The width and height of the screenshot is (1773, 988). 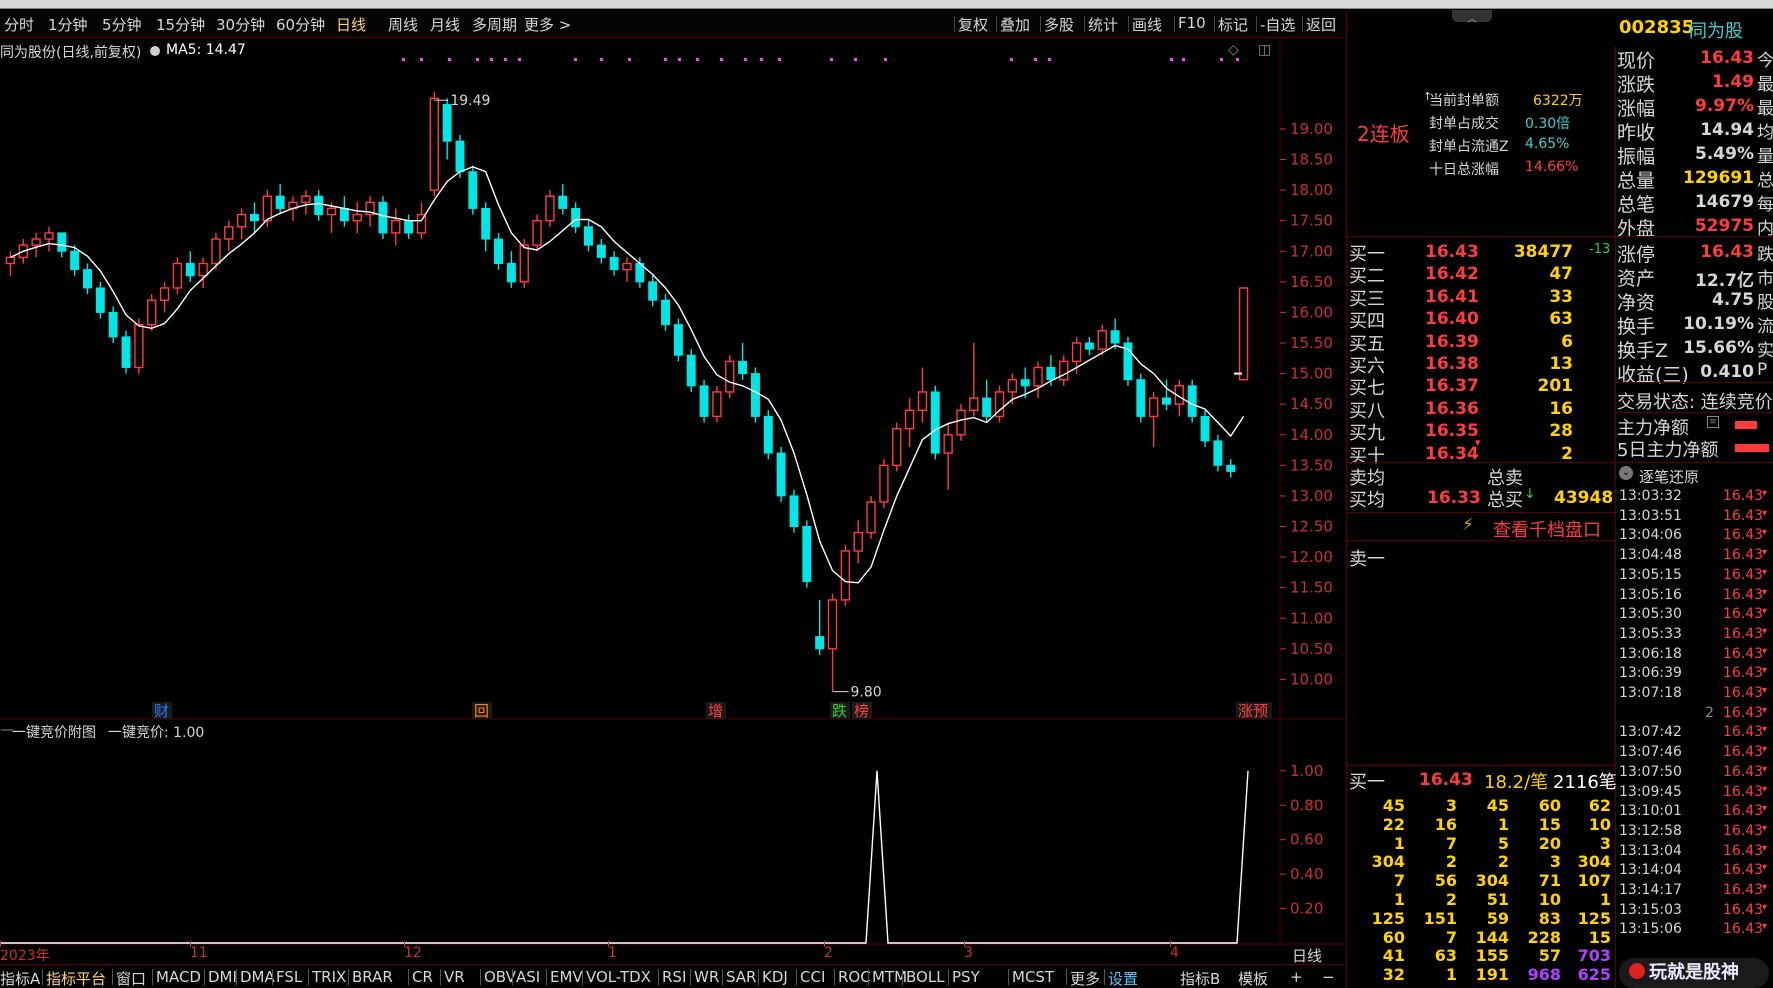 What do you see at coordinates (741, 977) in the screenshot?
I see `indicator-tab-17: SAR` at bounding box center [741, 977].